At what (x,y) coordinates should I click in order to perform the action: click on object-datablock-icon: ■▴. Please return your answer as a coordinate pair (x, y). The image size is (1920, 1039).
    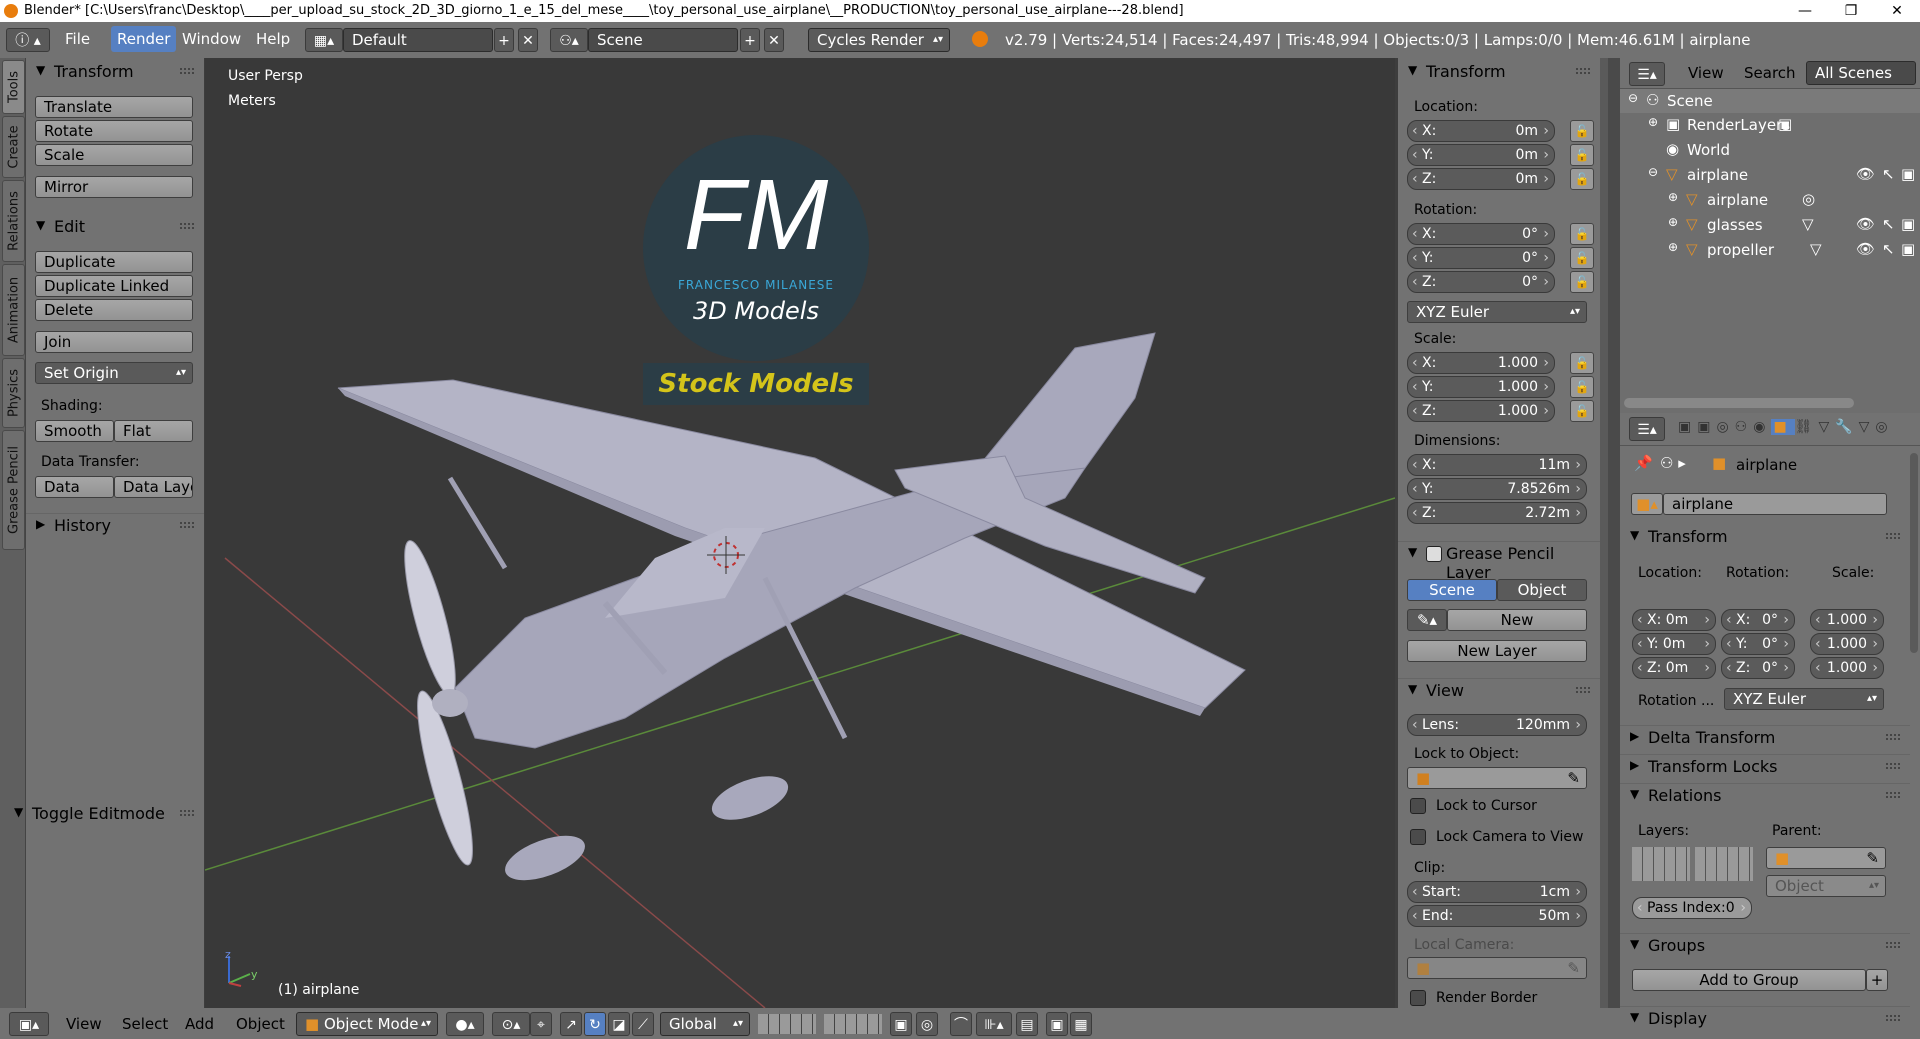
    Looking at the image, I should click on (1647, 504).